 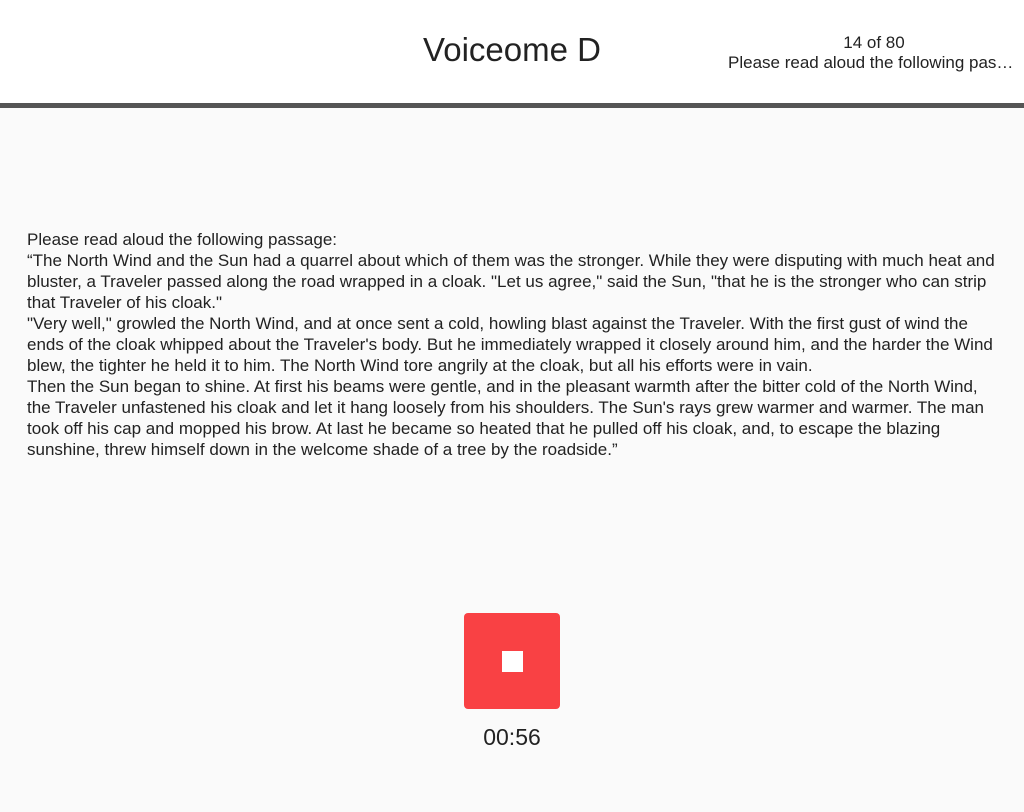 I want to click on progress-counter: 14 of 80, so click(x=874, y=43).